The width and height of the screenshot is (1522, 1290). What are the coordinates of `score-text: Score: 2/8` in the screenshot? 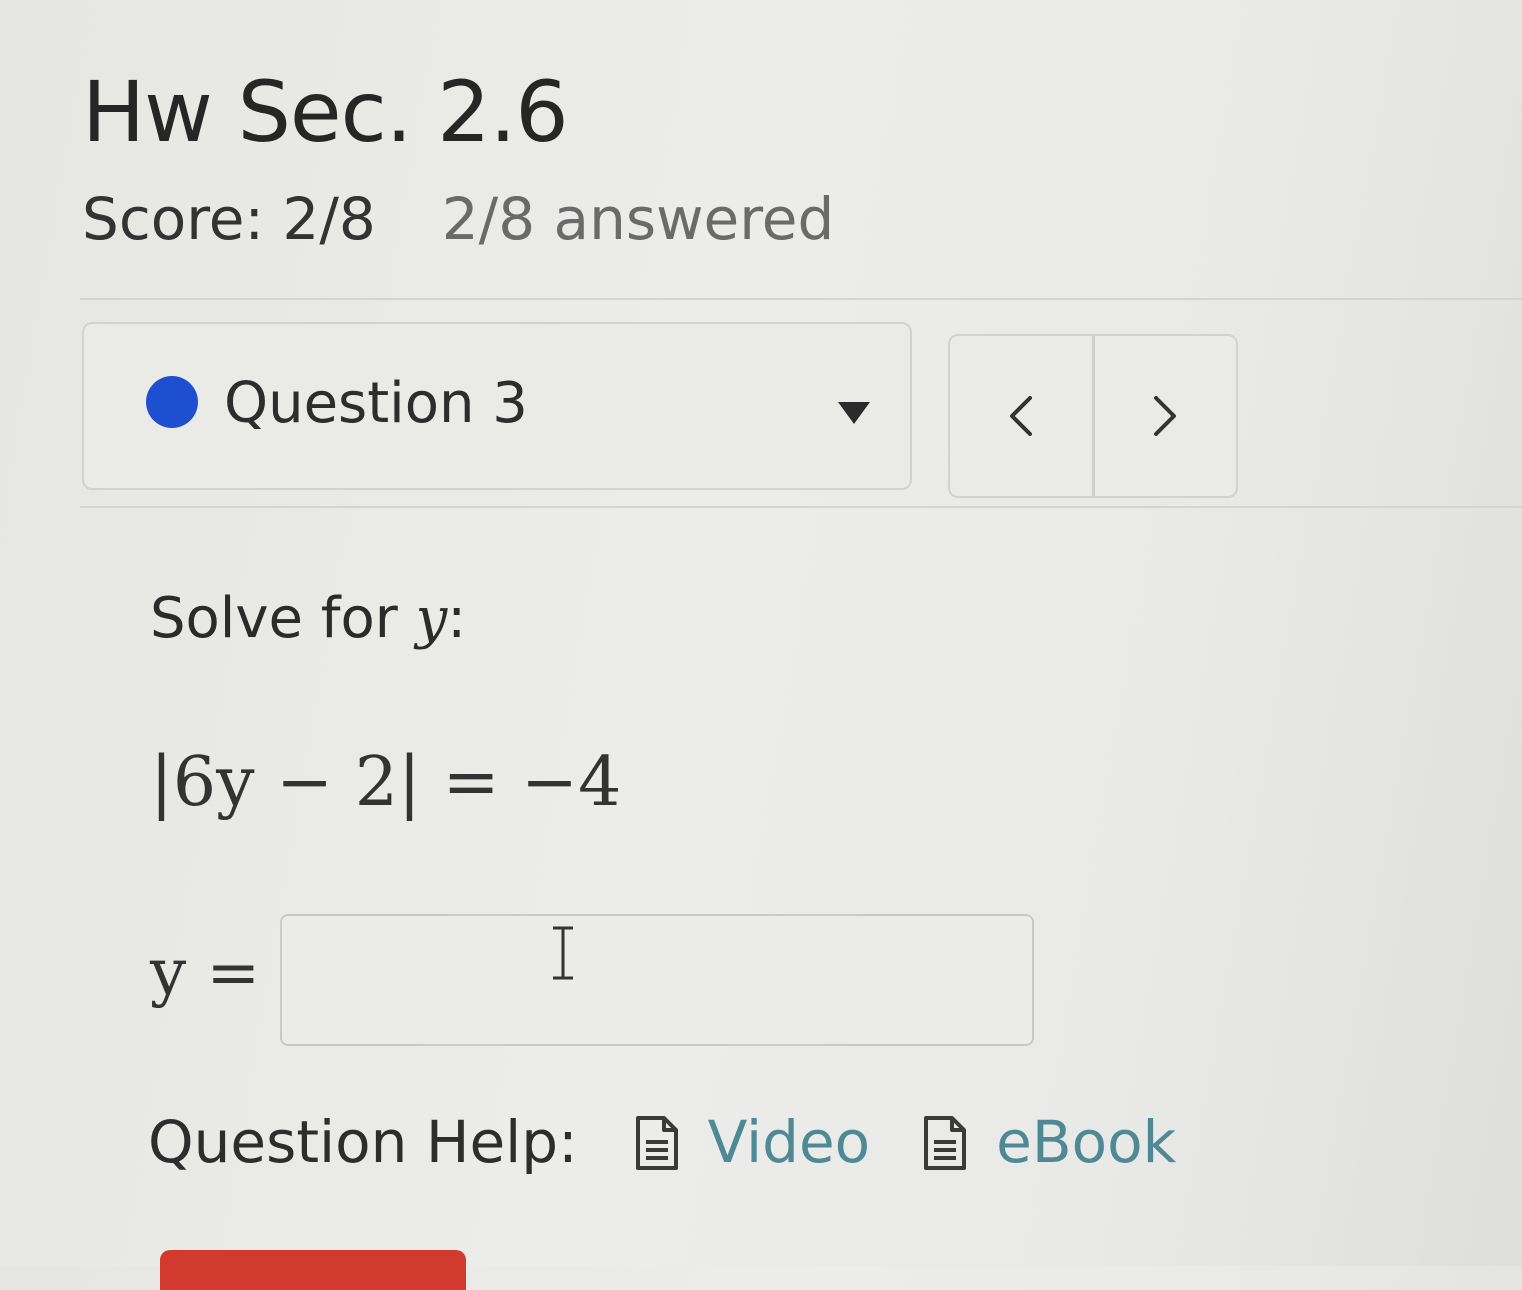 It's located at (229, 219).